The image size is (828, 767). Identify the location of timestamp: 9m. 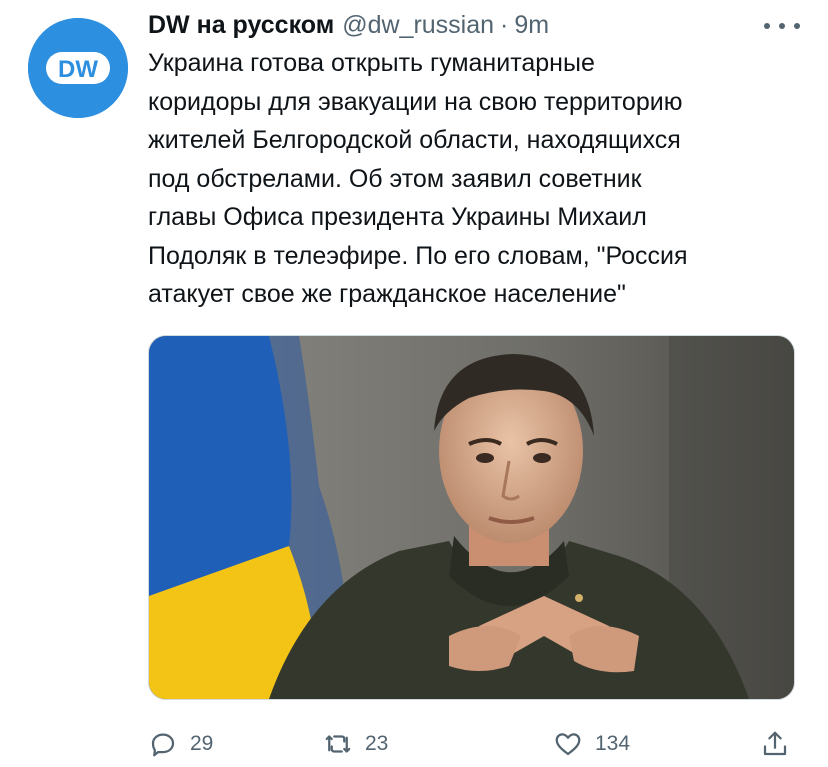
(531, 25).